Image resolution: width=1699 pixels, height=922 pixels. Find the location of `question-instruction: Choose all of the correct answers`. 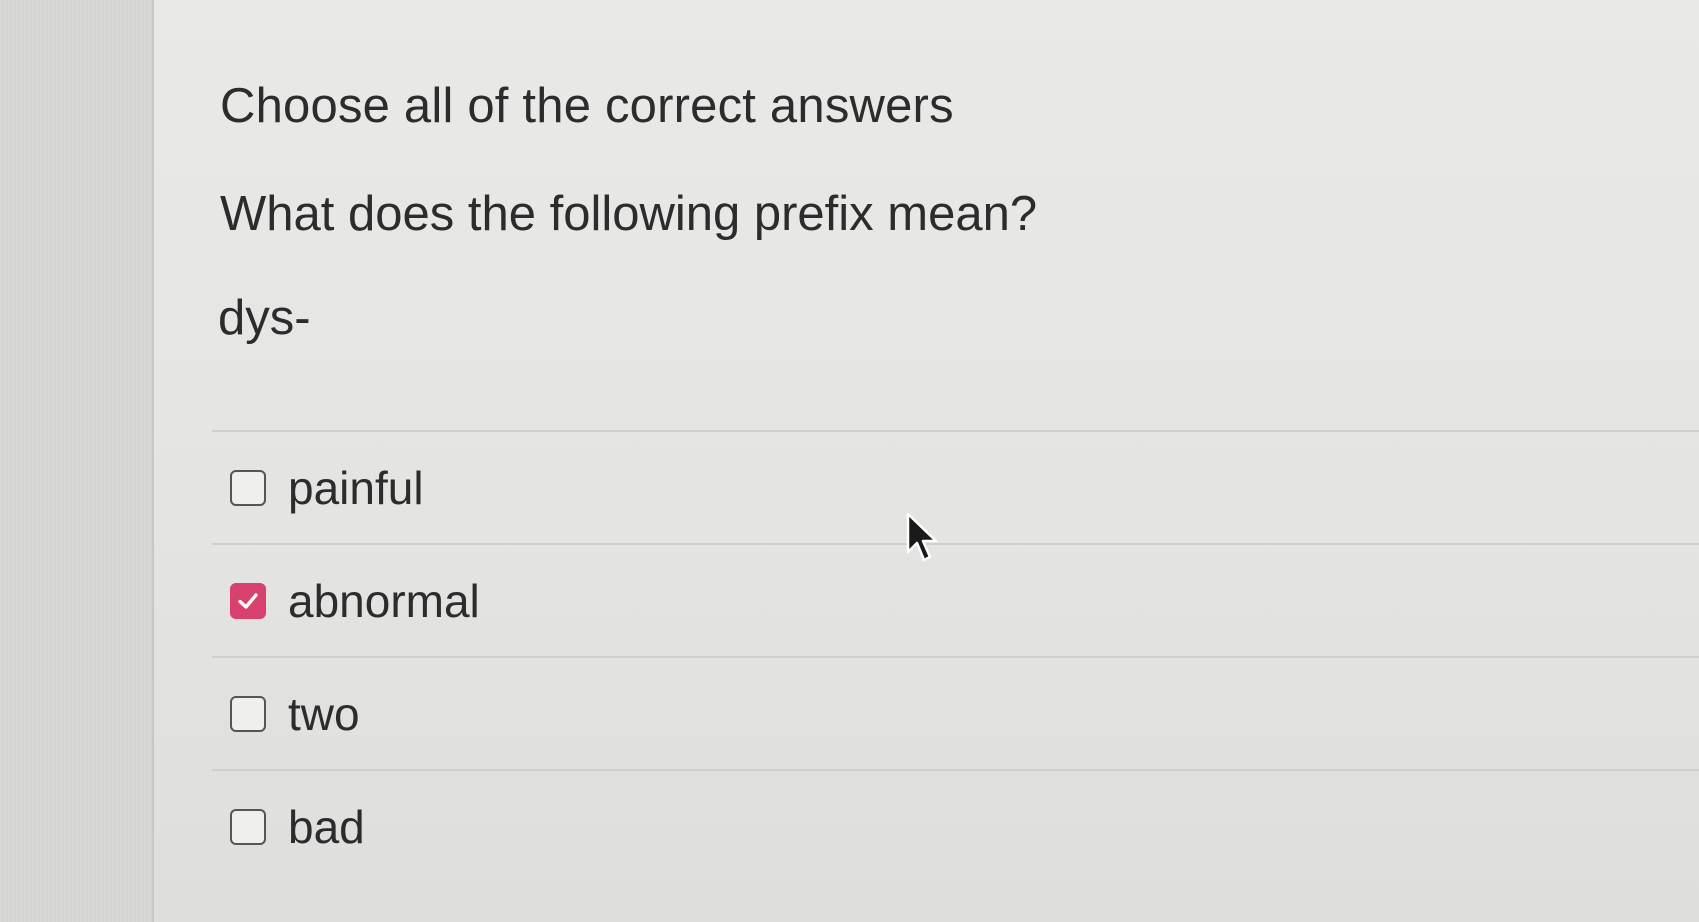

question-instruction: Choose all of the correct answers is located at coordinates (587, 106).